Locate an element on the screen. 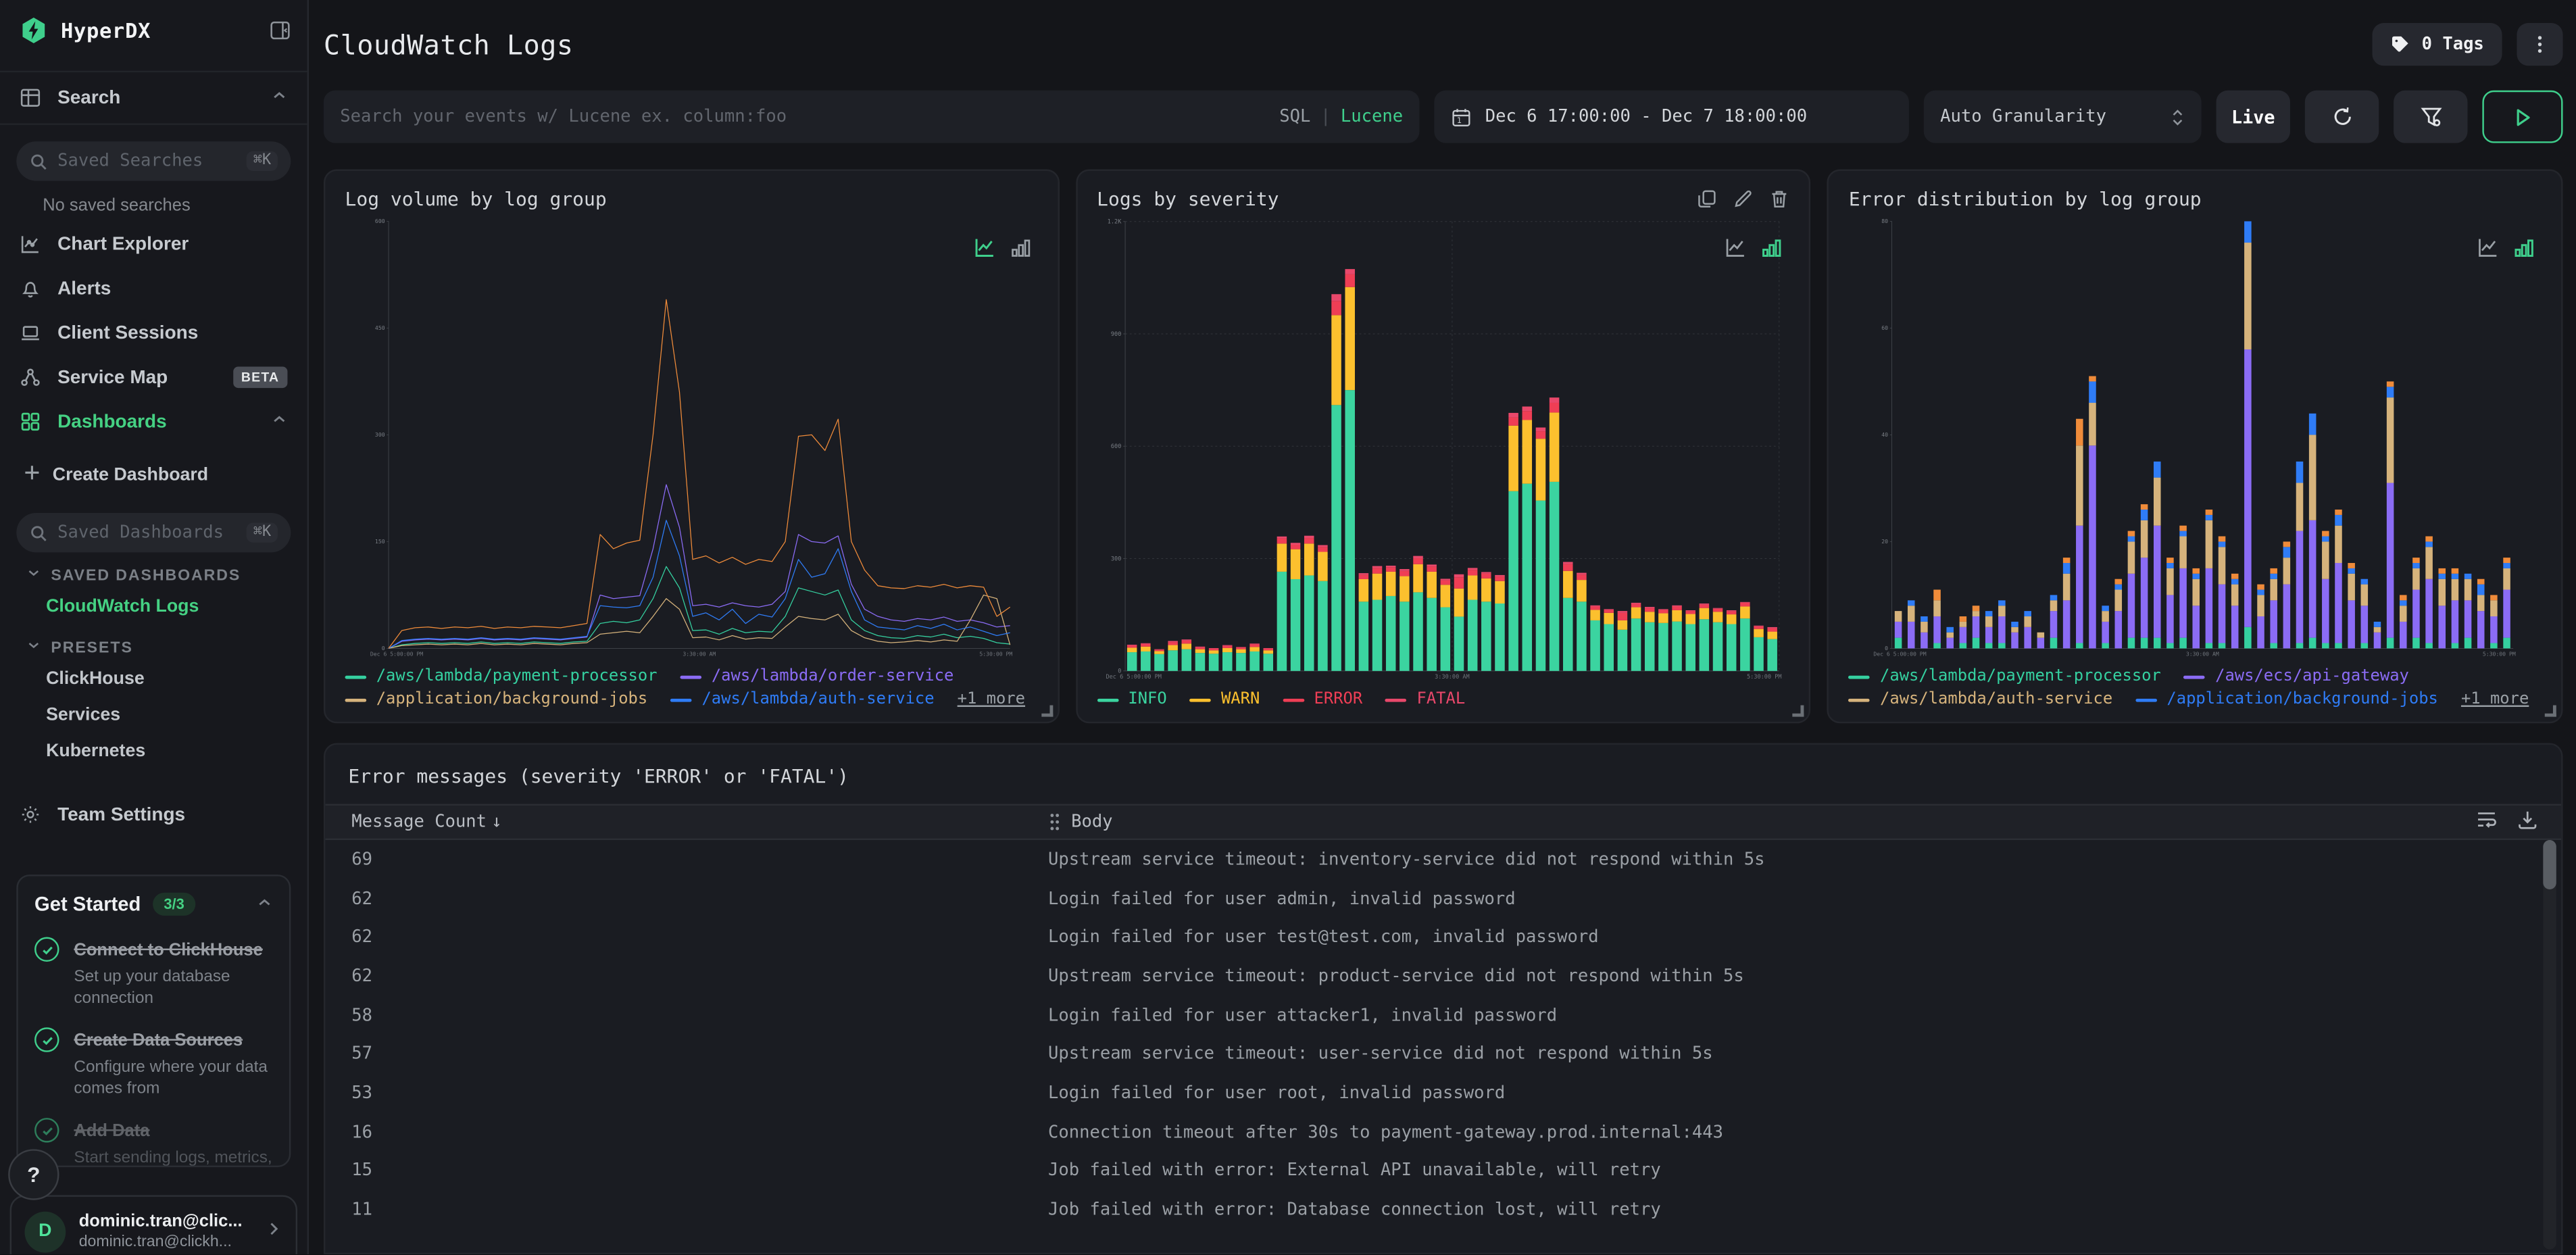  delete-icon is located at coordinates (1779, 199).